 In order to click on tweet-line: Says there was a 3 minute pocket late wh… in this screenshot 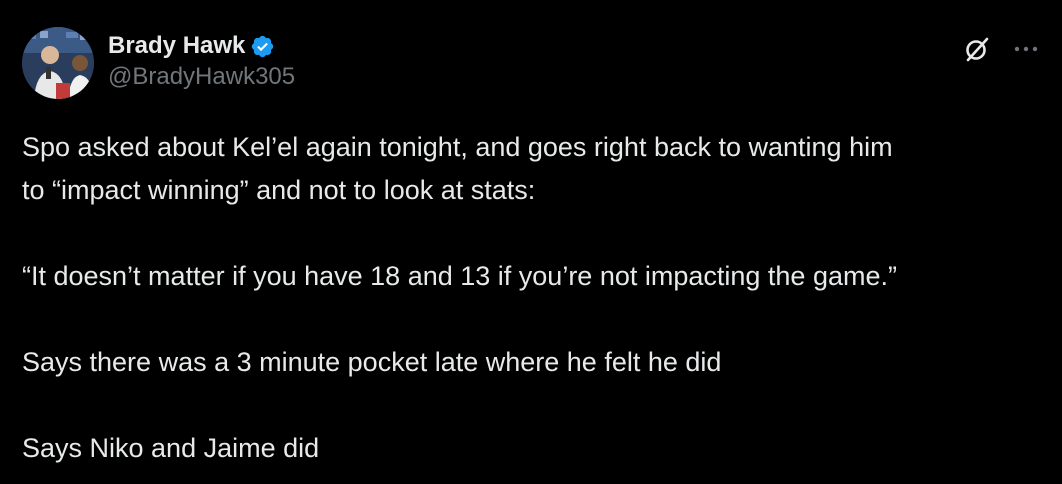, I will do `click(372, 362)`.